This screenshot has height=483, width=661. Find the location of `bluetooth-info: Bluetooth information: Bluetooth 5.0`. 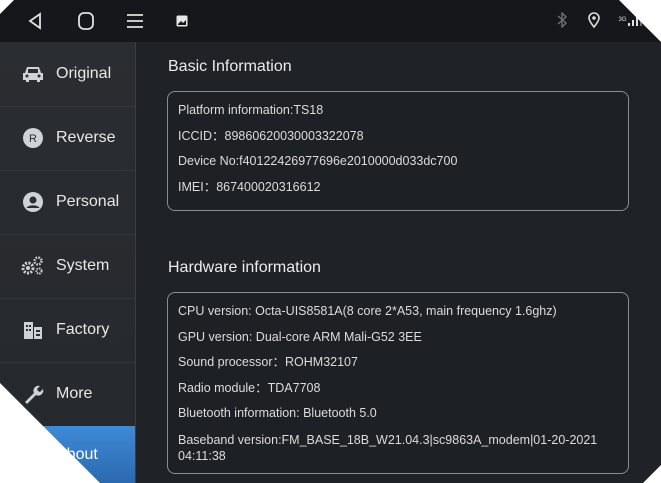

bluetooth-info: Bluetooth information: Bluetooth 5.0 is located at coordinates (277, 413).